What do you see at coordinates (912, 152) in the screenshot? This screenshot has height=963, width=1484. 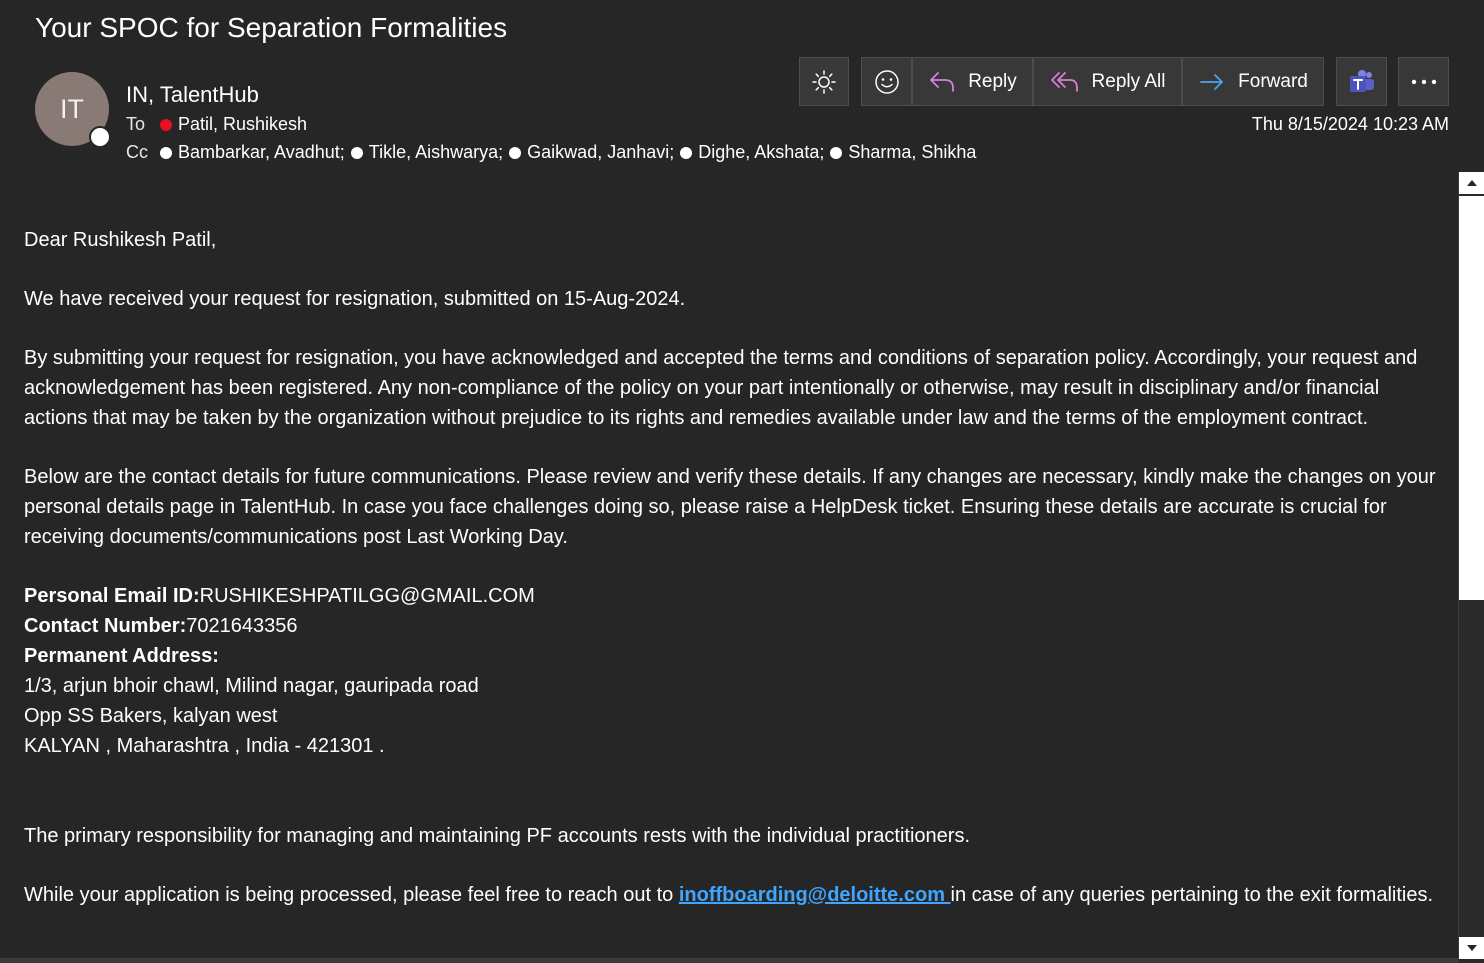 I see `recipient-name: Sharma, Shikha` at bounding box center [912, 152].